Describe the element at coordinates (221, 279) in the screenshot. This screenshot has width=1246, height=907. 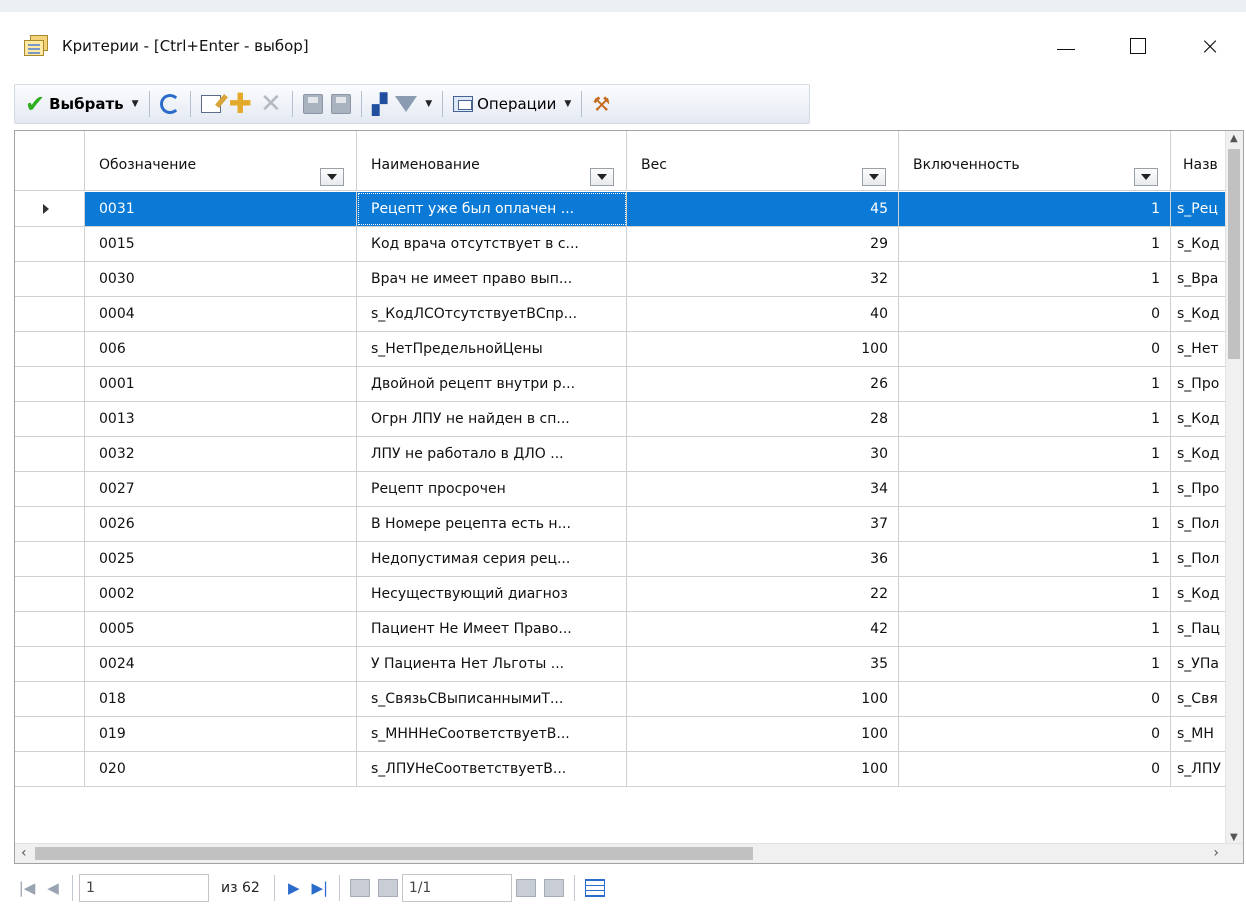
I see `cell-code: 0030` at that location.